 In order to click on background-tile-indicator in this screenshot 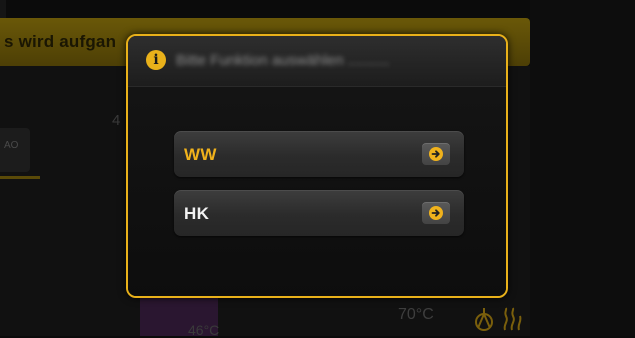, I will do `click(20, 177)`.